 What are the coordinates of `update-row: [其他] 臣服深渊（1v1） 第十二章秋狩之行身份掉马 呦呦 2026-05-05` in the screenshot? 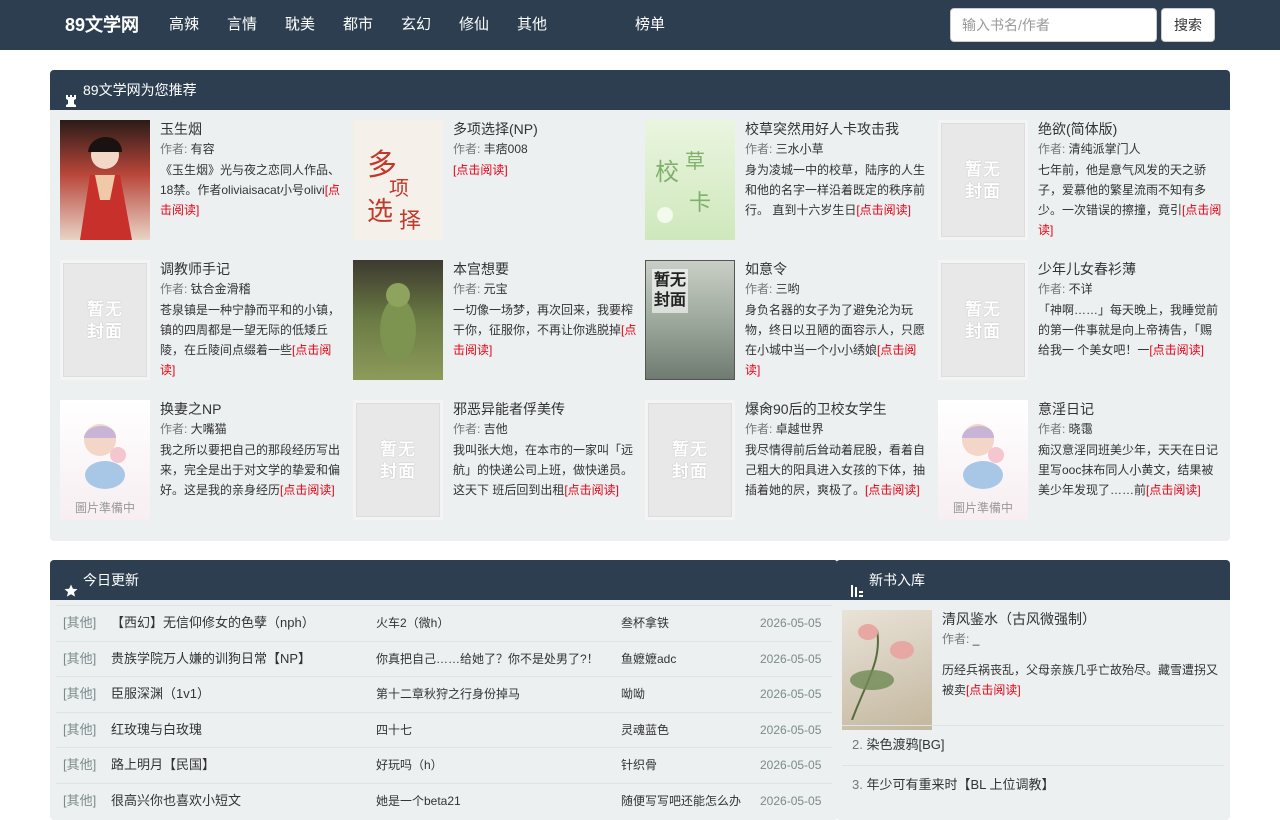 It's located at (444, 694).